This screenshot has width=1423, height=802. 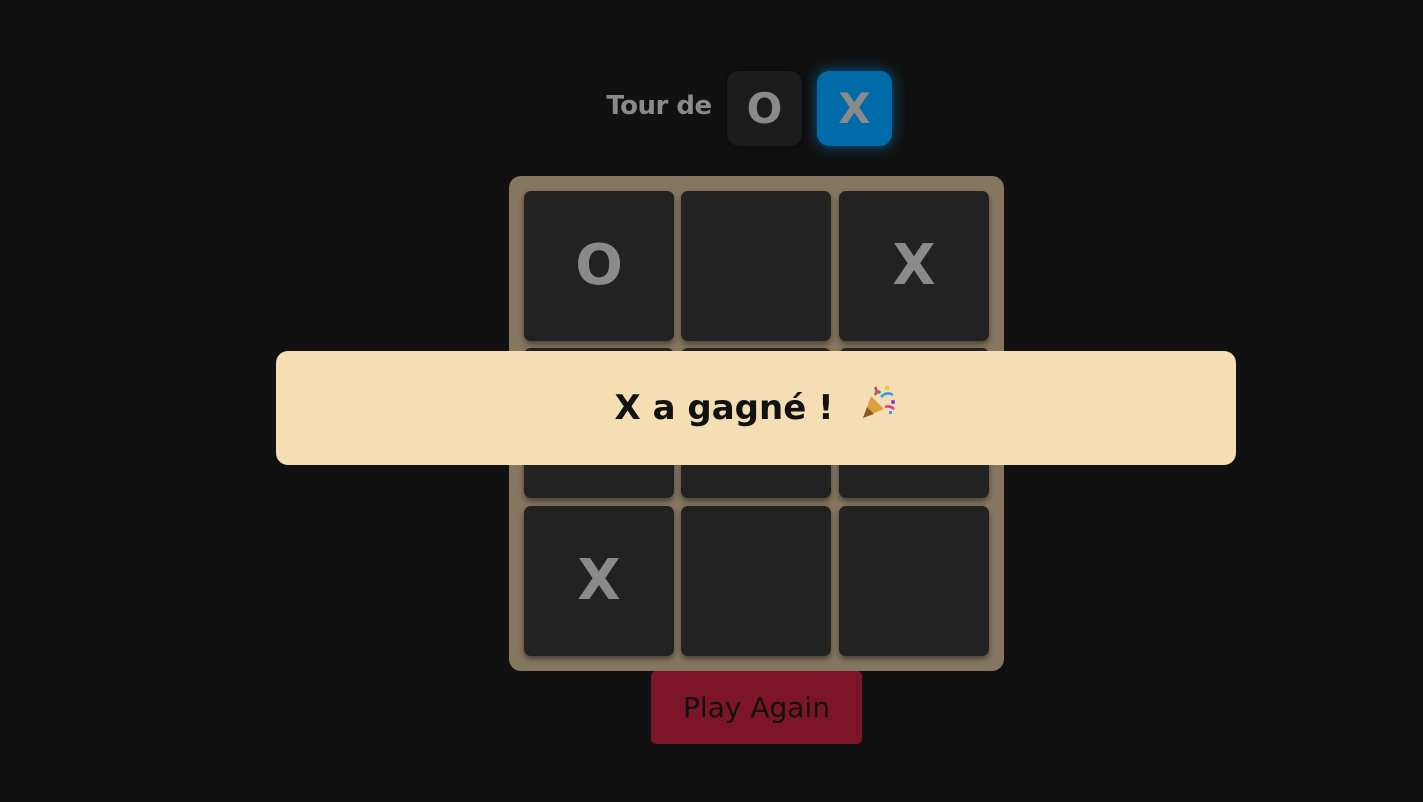 I want to click on player-o-chip: O, so click(x=764, y=108).